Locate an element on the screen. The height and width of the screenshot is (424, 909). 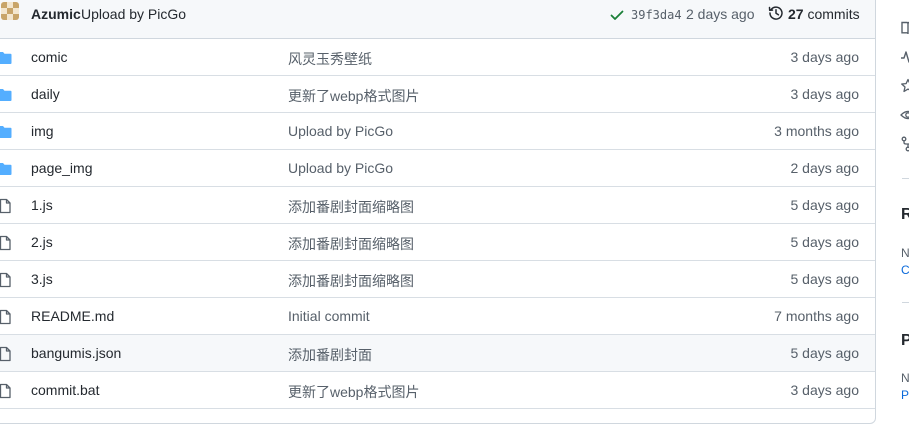
packages-text: N is located at coordinates (905, 378).